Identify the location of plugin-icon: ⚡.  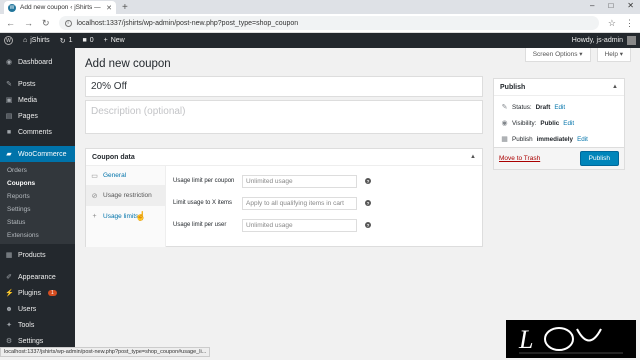
(9, 293).